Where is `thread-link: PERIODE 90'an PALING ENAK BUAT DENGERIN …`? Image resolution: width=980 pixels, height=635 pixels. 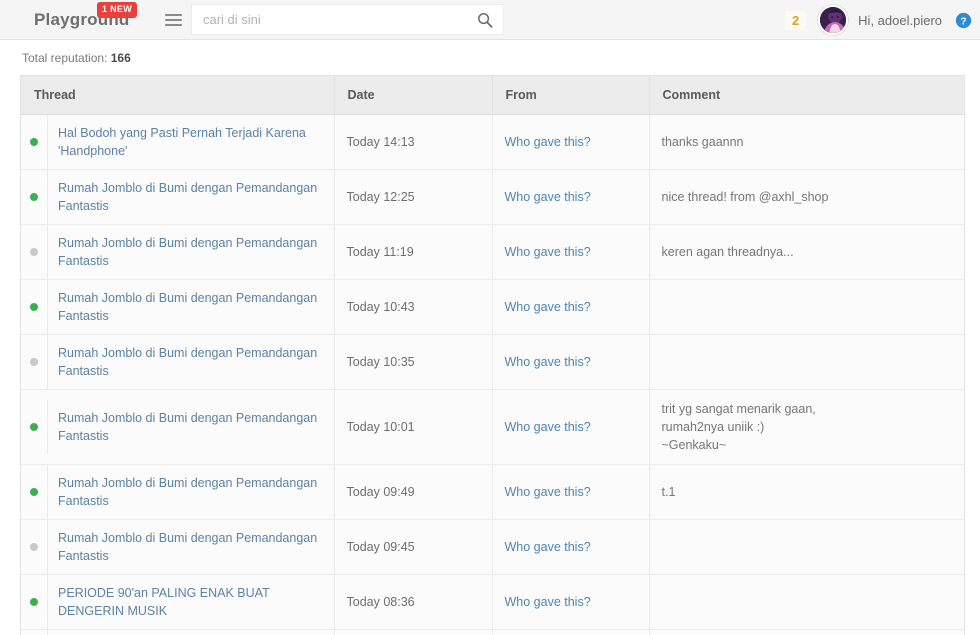
thread-link: PERIODE 90'an PALING ENAK BUAT DENGERIN … is located at coordinates (191, 602).